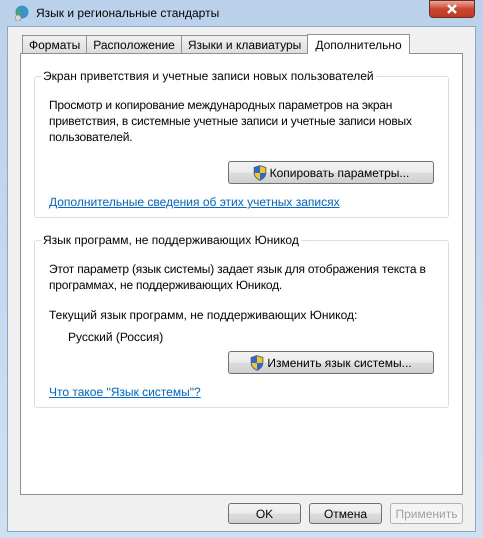 The width and height of the screenshot is (483, 538). Describe the element at coordinates (128, 13) in the screenshot. I see `window-title: Язык и региональные стандарты` at that location.